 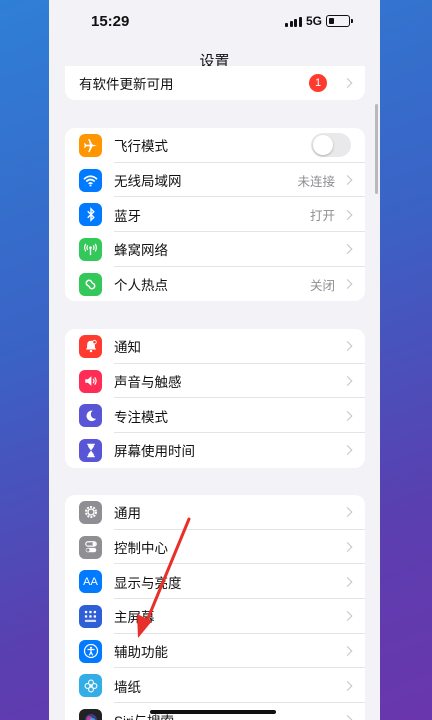 What do you see at coordinates (141, 251) in the screenshot?
I see `row-label: 蜂窝网络` at bounding box center [141, 251].